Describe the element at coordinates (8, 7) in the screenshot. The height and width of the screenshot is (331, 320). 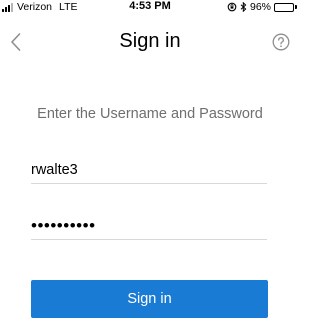
I see `signal-strength-icon` at that location.